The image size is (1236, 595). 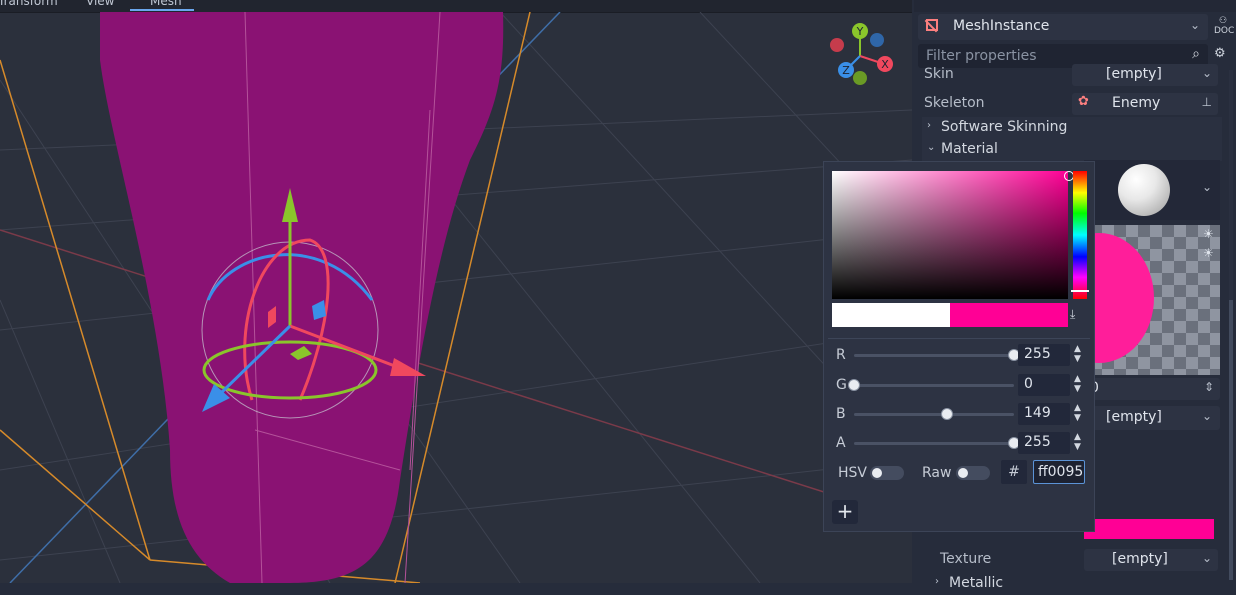 What do you see at coordinates (887, 473) in the screenshot?
I see `hsv-toggle` at bounding box center [887, 473].